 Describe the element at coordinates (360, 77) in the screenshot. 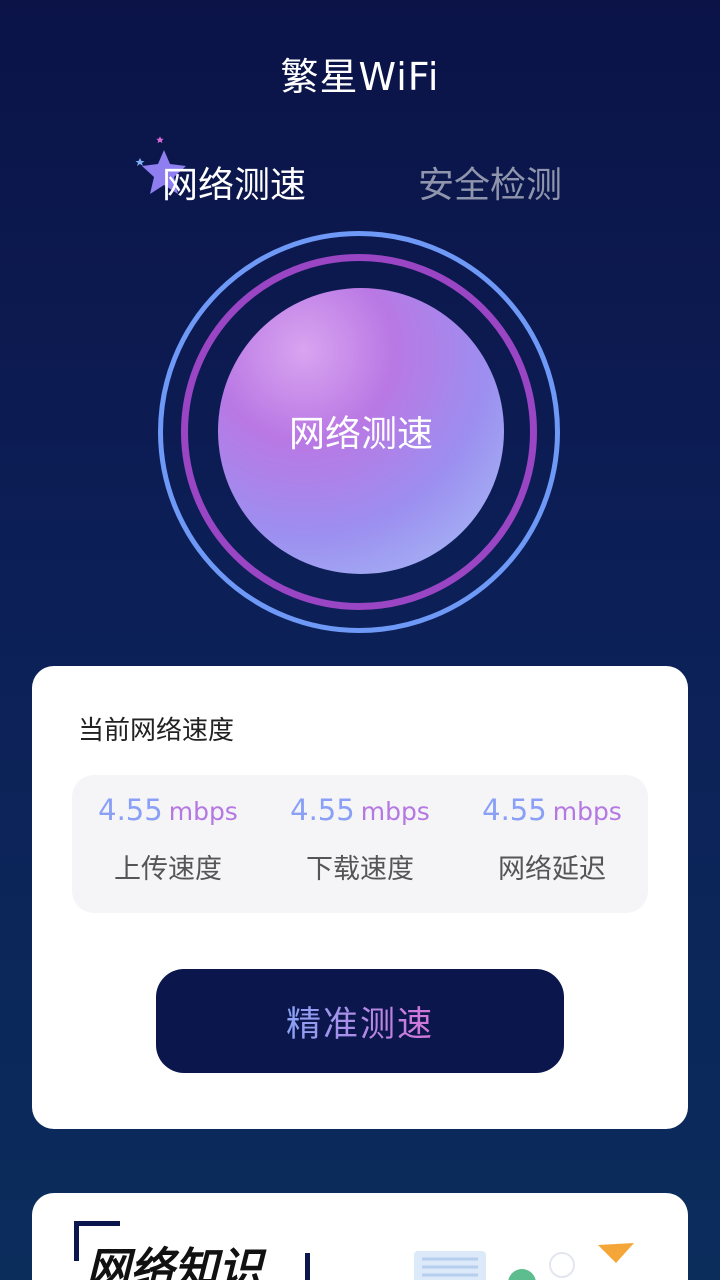

I see `app-title: 繁星WiFi` at that location.